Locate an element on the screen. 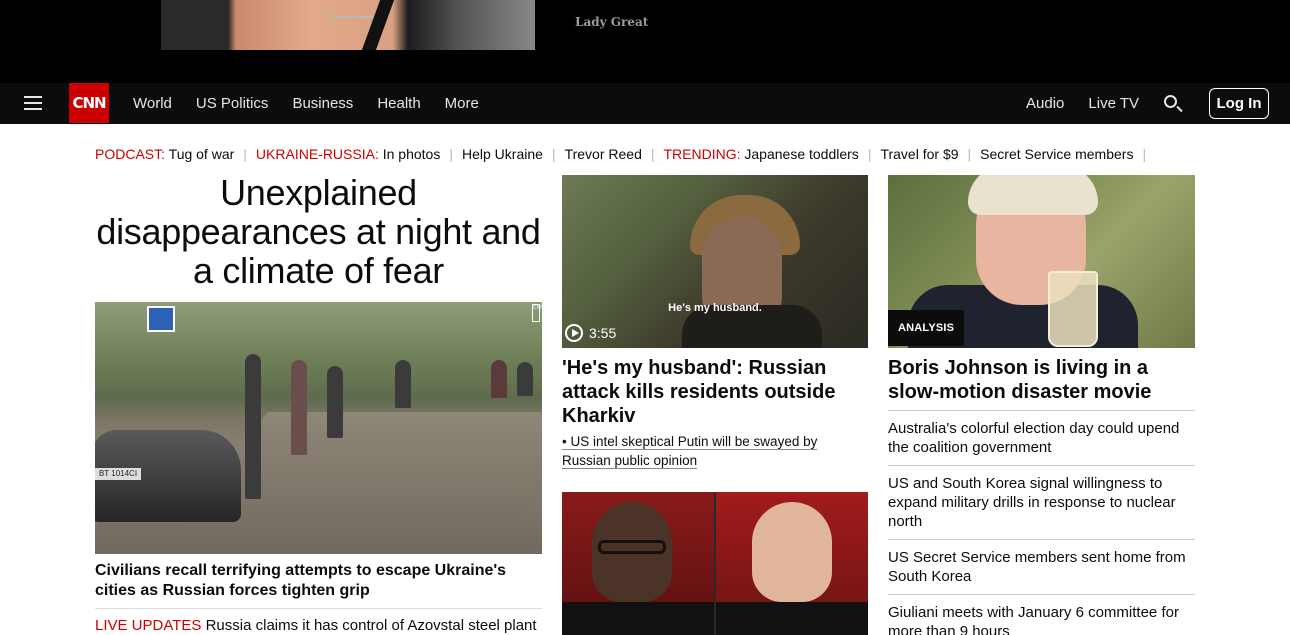  hair-graphic is located at coordinates (1033, 195).